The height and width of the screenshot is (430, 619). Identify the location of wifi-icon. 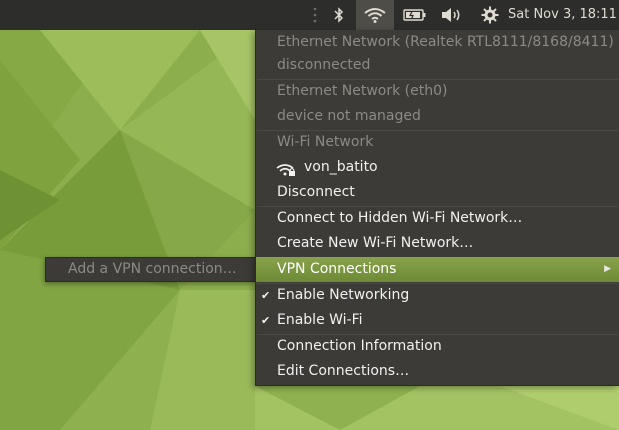
(375, 15).